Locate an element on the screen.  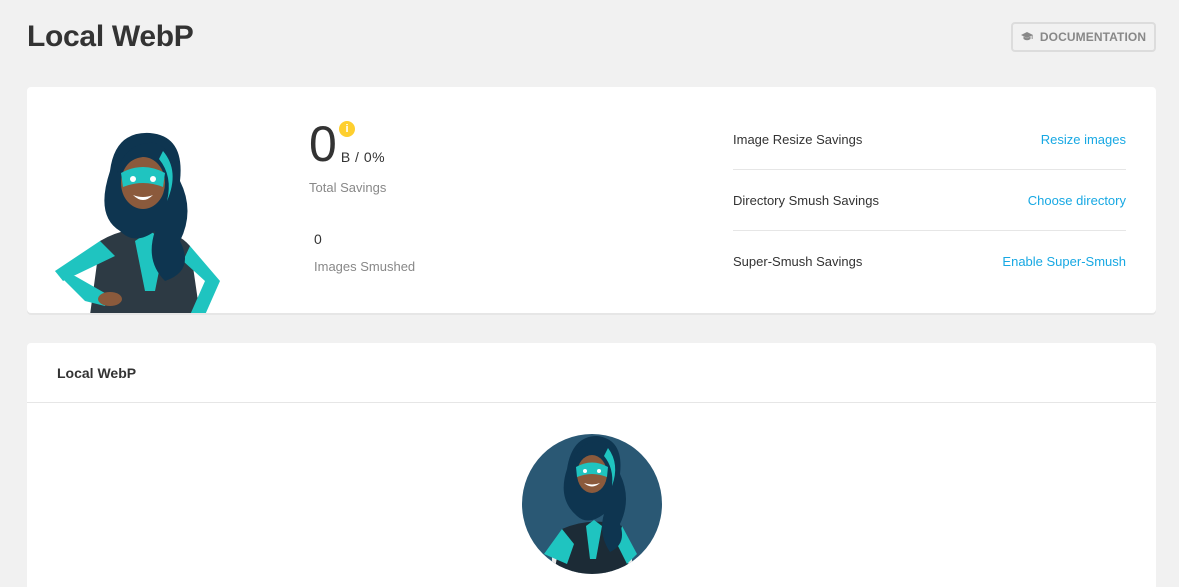
hero-illustration is located at coordinates (140, 222).